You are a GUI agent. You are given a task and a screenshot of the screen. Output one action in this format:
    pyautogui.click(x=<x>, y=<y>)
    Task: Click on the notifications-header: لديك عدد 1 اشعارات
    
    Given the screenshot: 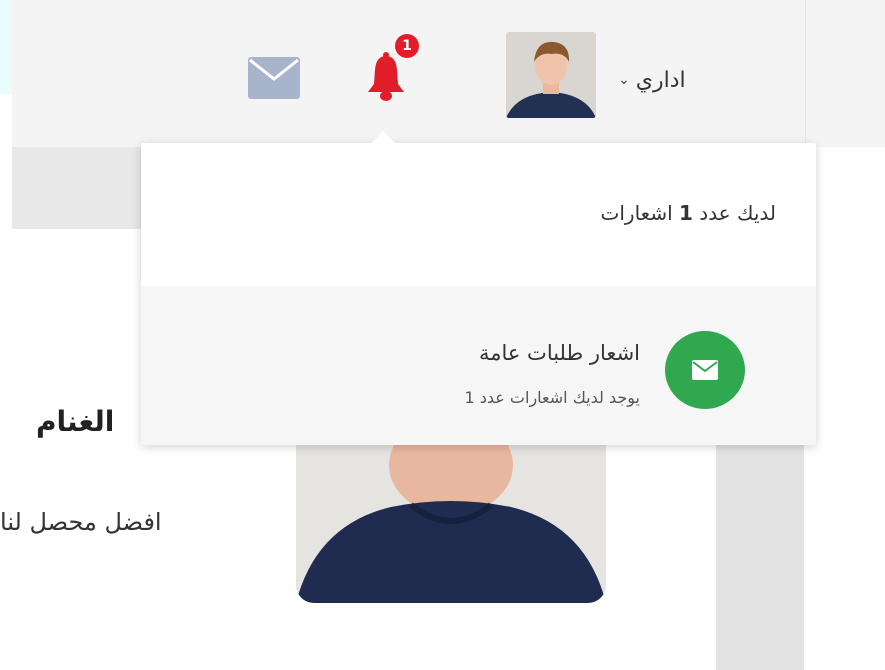 What is the action you would take?
    pyautogui.click(x=688, y=213)
    